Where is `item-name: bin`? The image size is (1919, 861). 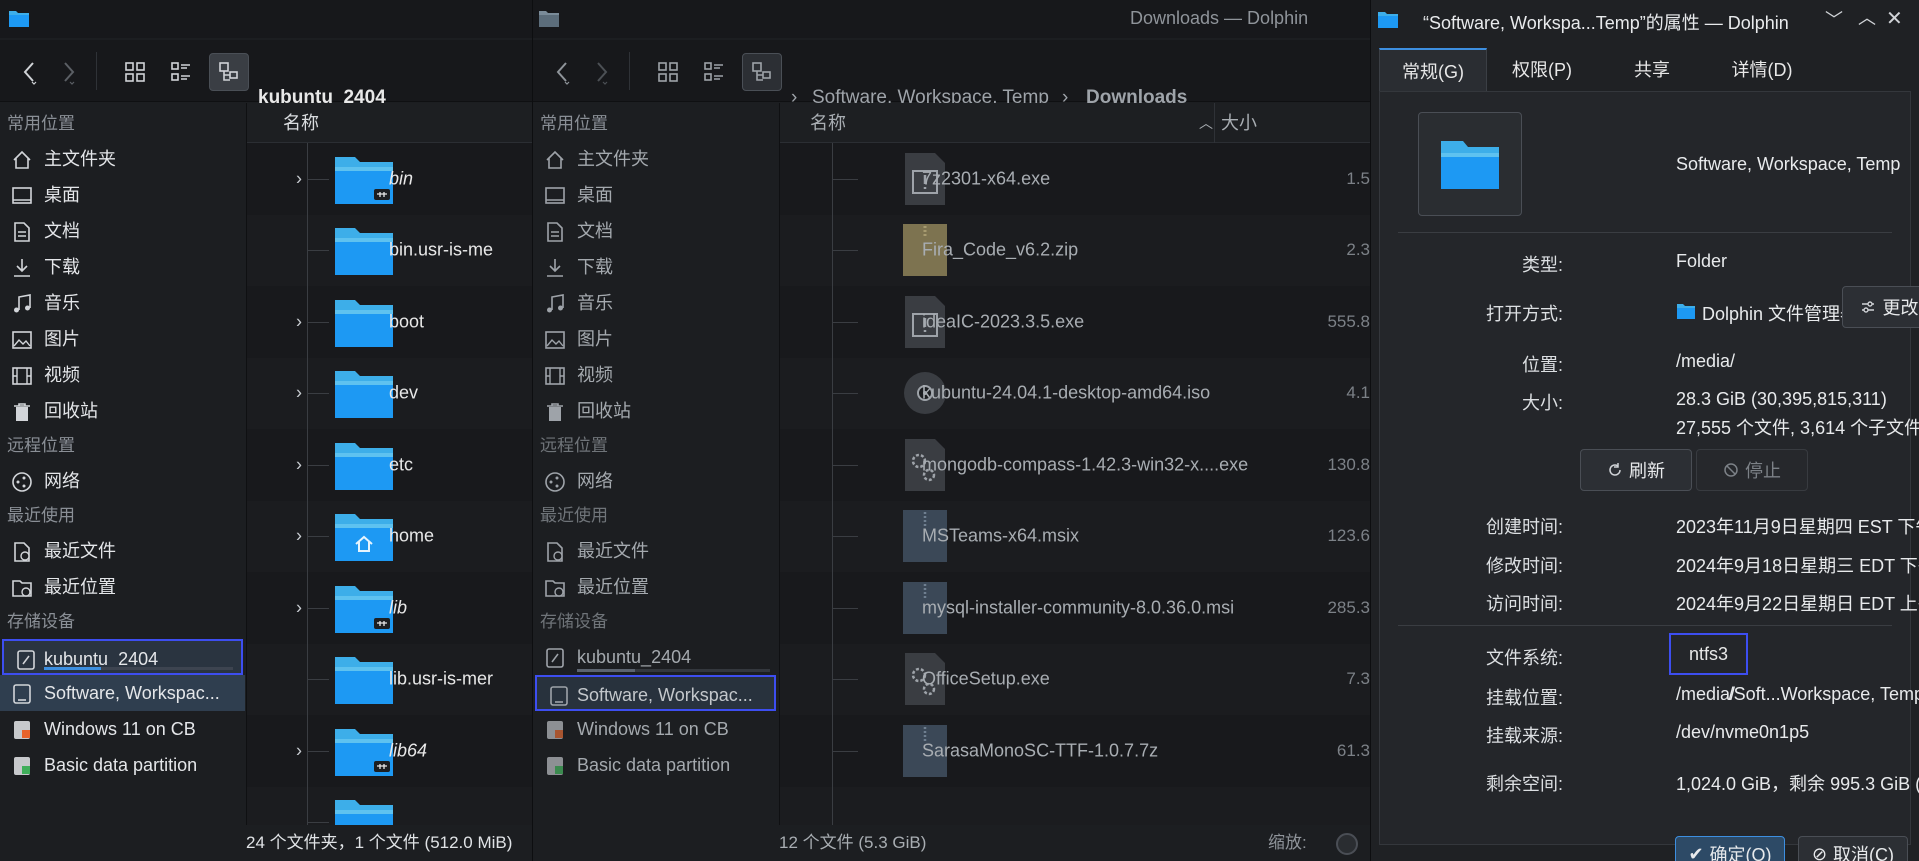
item-name: bin is located at coordinates (401, 178).